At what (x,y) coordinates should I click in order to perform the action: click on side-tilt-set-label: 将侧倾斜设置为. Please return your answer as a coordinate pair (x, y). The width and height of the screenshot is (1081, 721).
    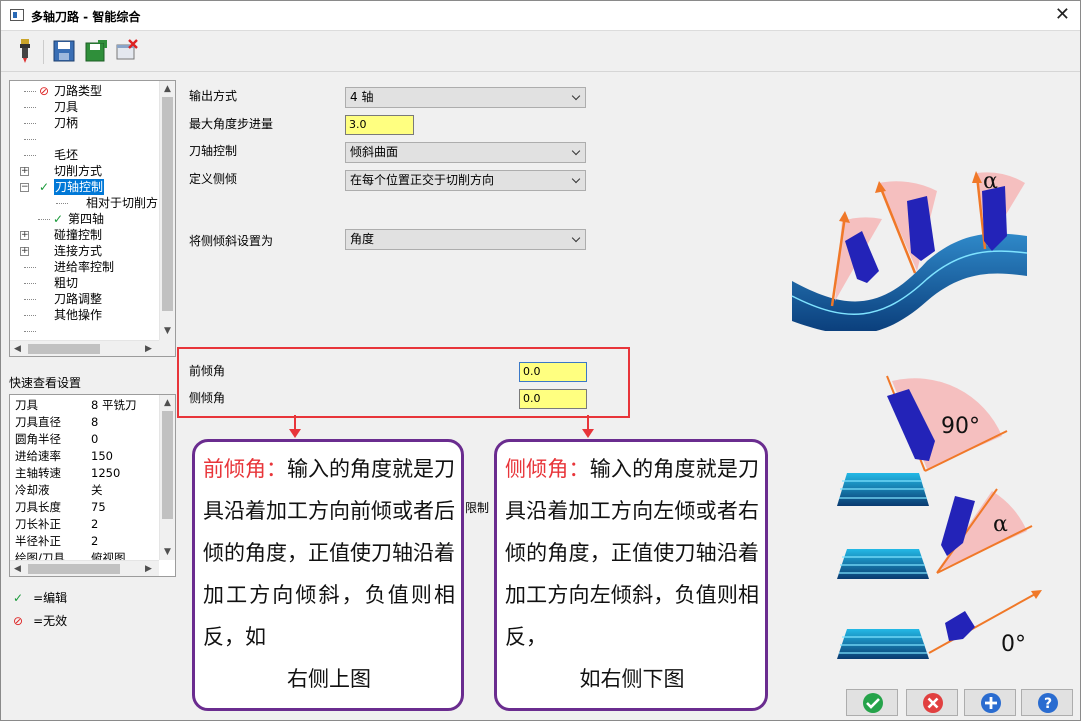
    Looking at the image, I should click on (231, 241).